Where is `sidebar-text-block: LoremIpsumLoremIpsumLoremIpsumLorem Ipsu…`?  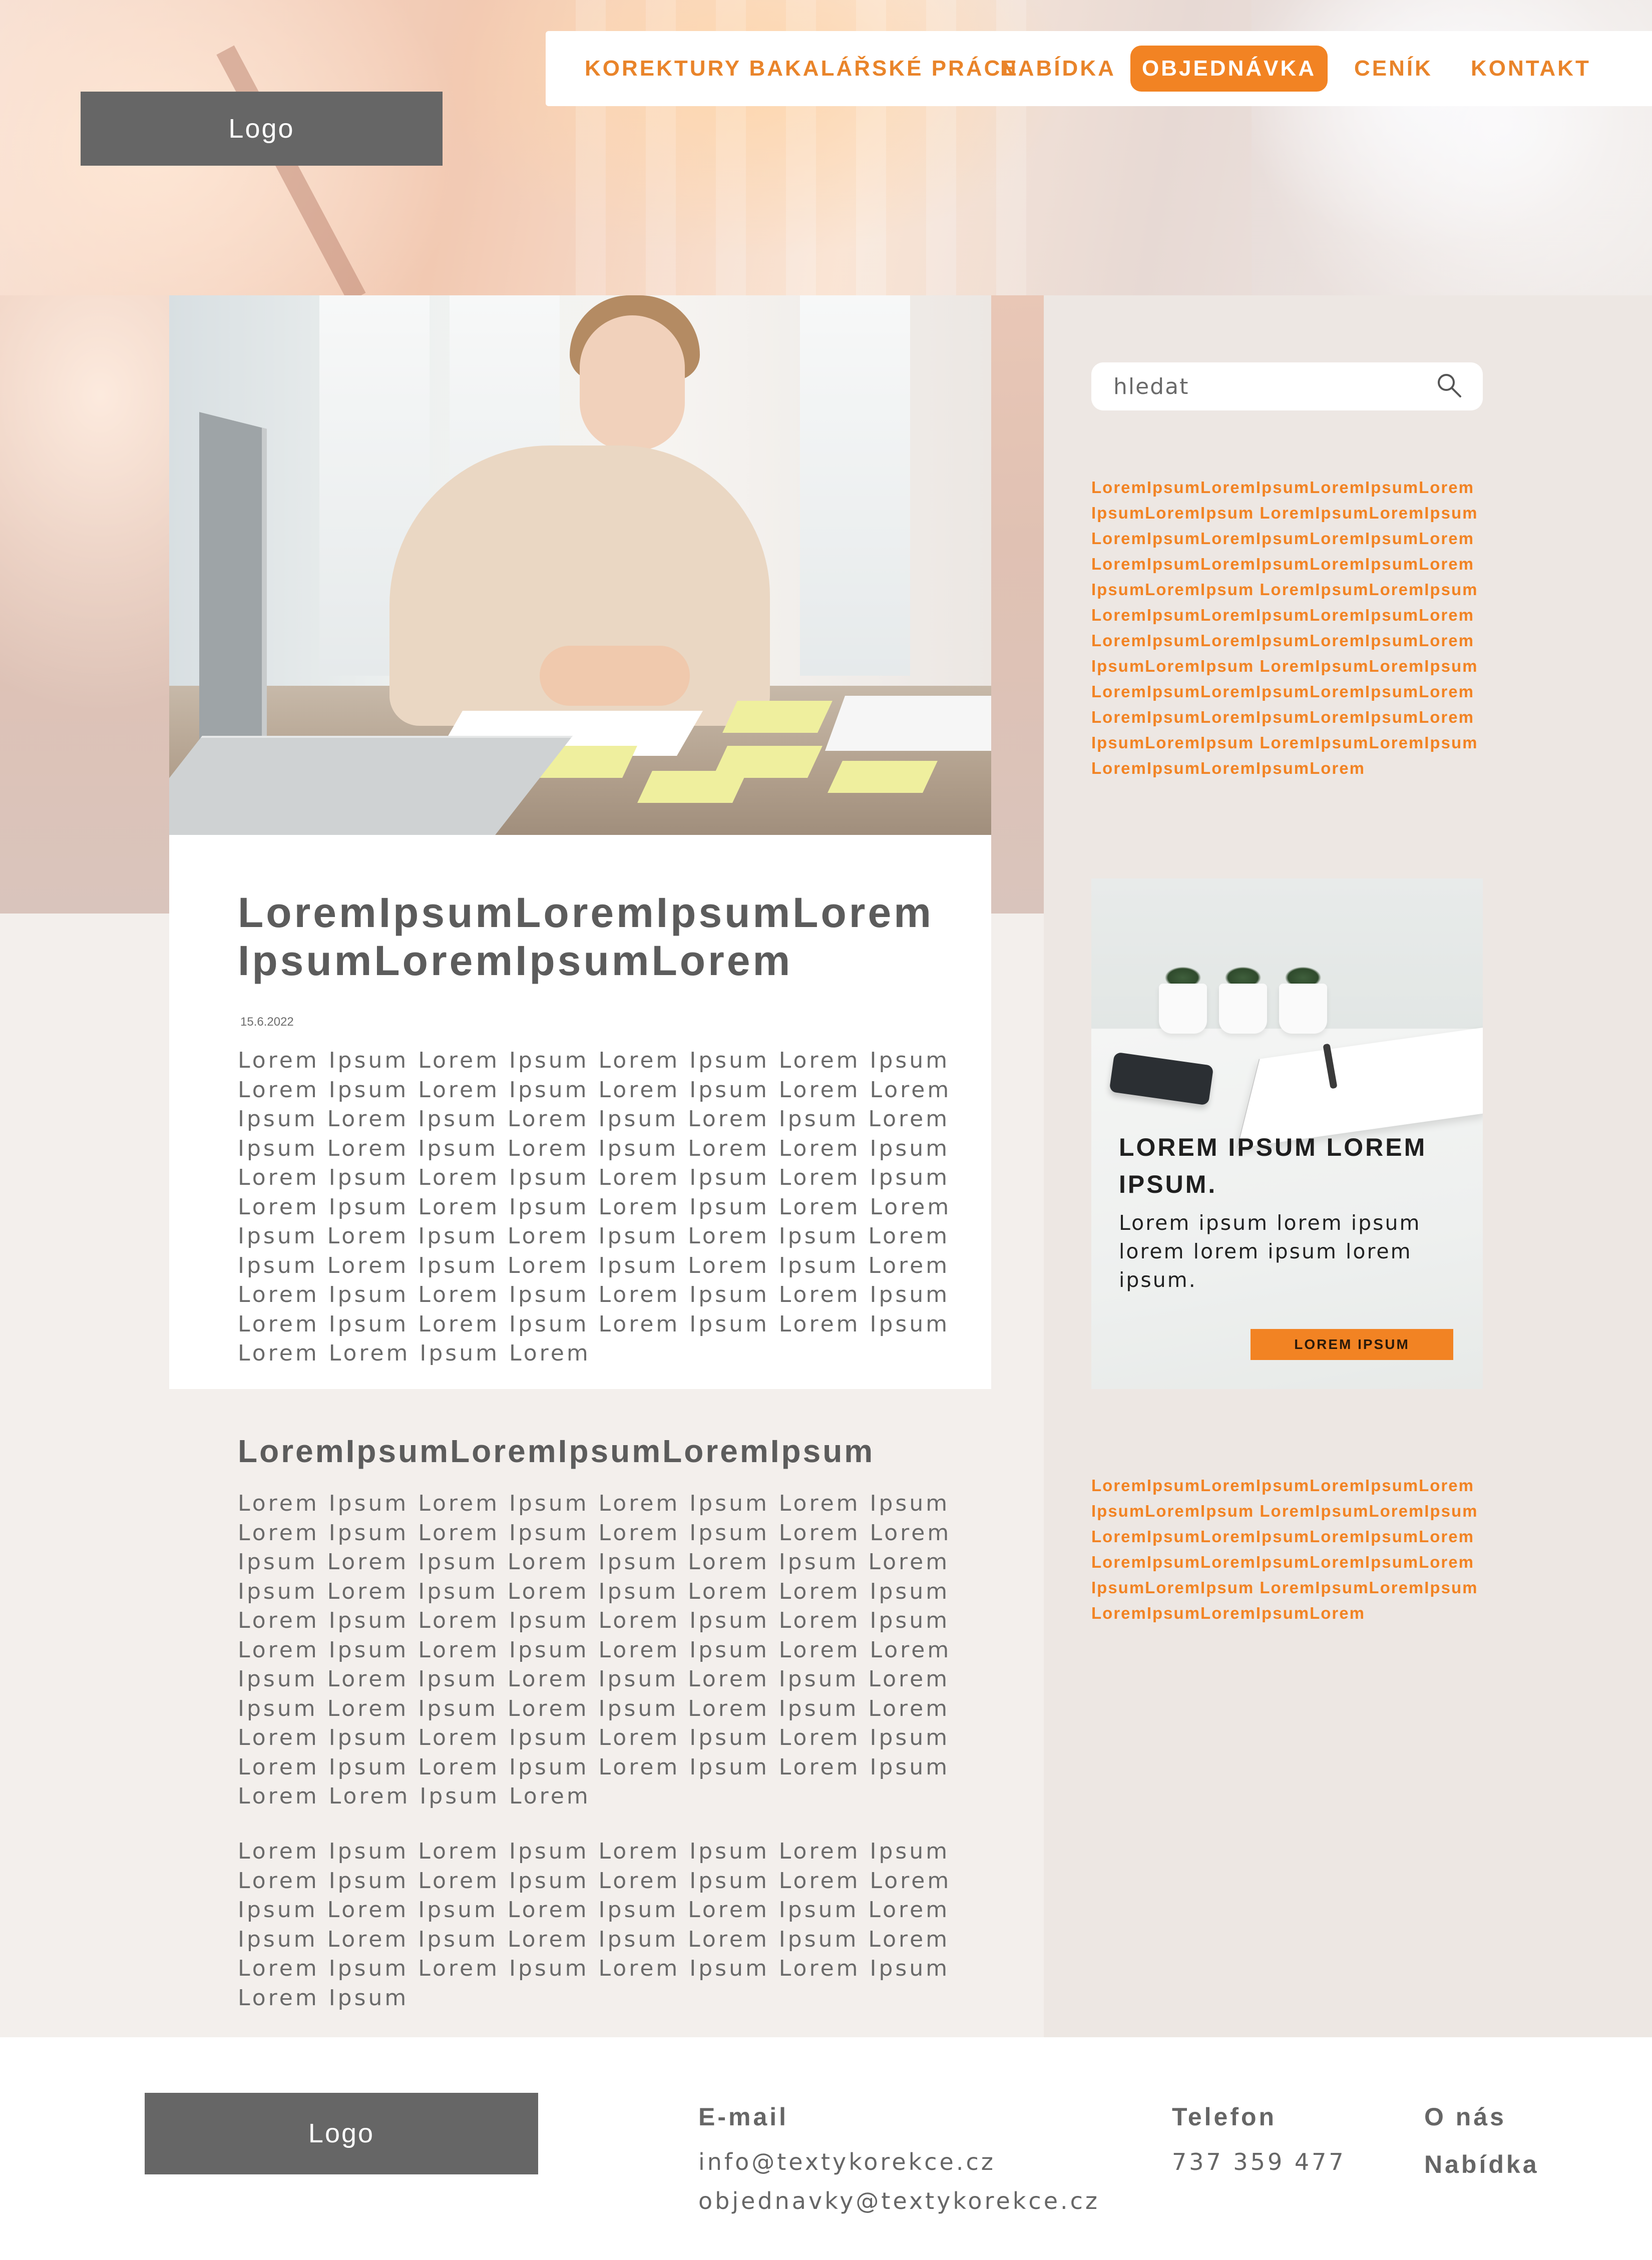
sidebar-text-block: LoremIpsumLoremIpsumLoremIpsumLorem Ipsu… is located at coordinates (1284, 627).